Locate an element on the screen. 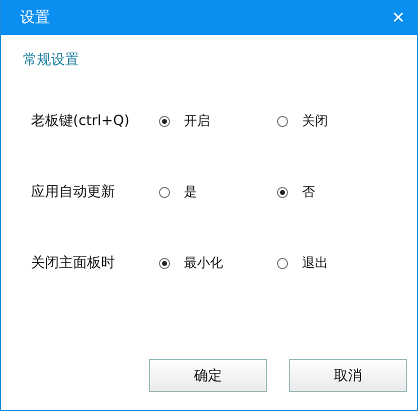 The height and width of the screenshot is (411, 418). radio-option: 是 is located at coordinates (218, 192).